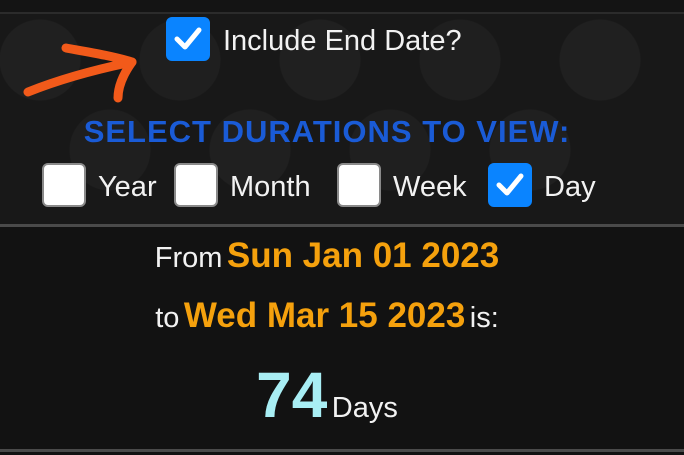 The image size is (684, 455). What do you see at coordinates (364, 408) in the screenshot?
I see `unit-label: Days` at bounding box center [364, 408].